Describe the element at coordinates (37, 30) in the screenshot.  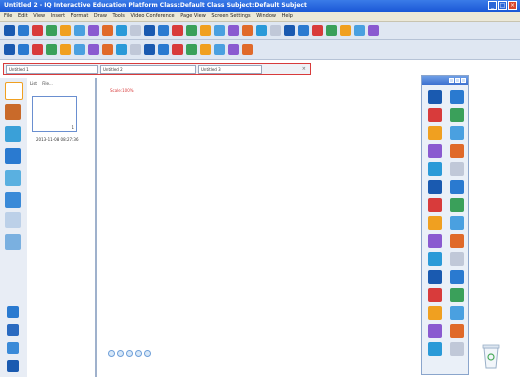
I see `save-icon` at that location.